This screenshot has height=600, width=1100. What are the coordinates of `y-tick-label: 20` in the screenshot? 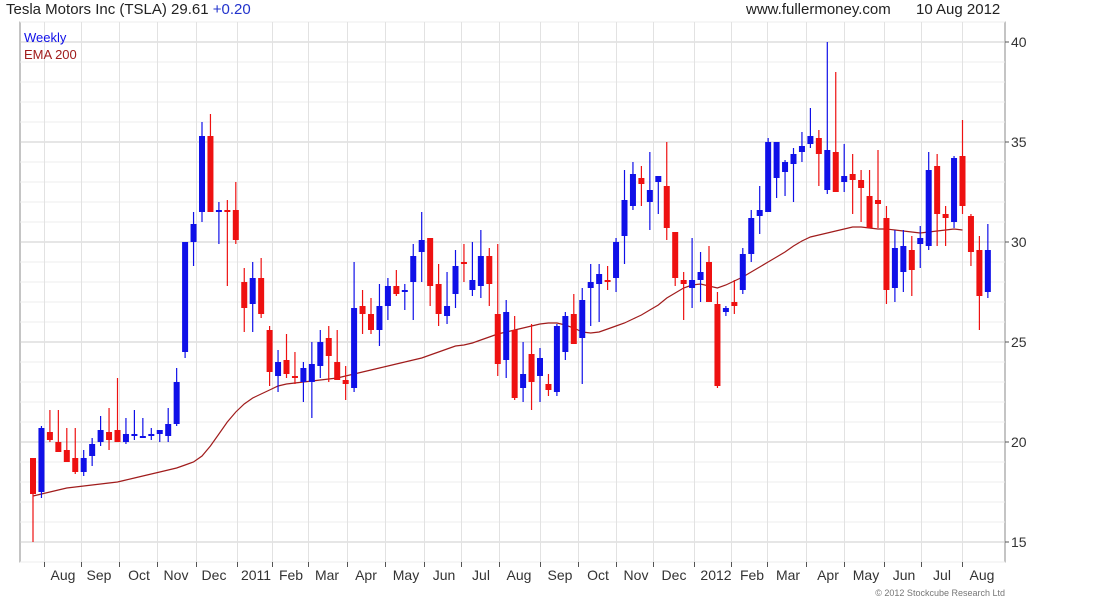 It's located at (1019, 442).